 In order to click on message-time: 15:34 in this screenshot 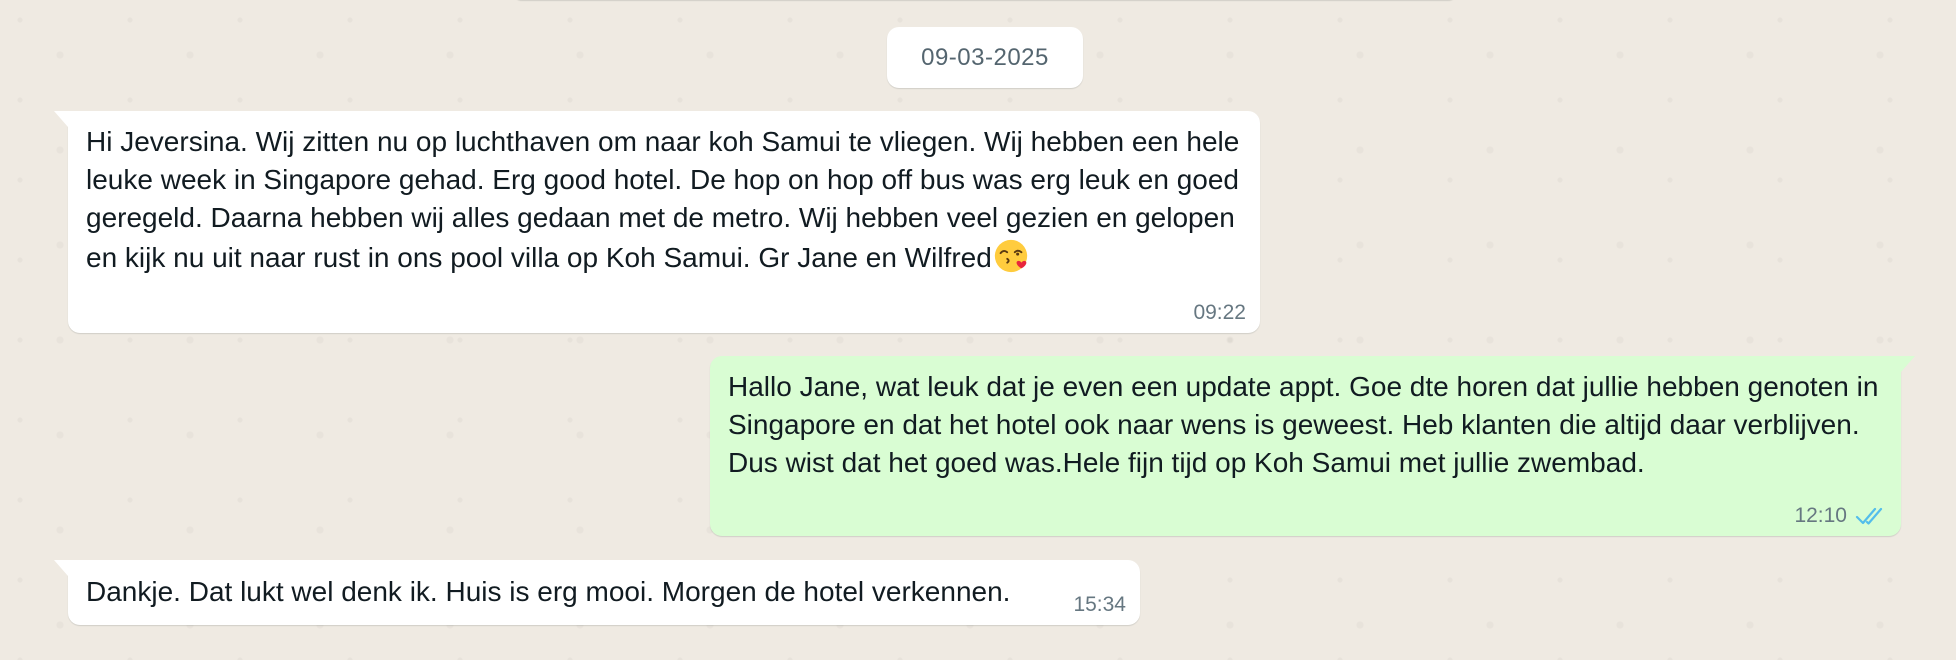, I will do `click(1099, 604)`.